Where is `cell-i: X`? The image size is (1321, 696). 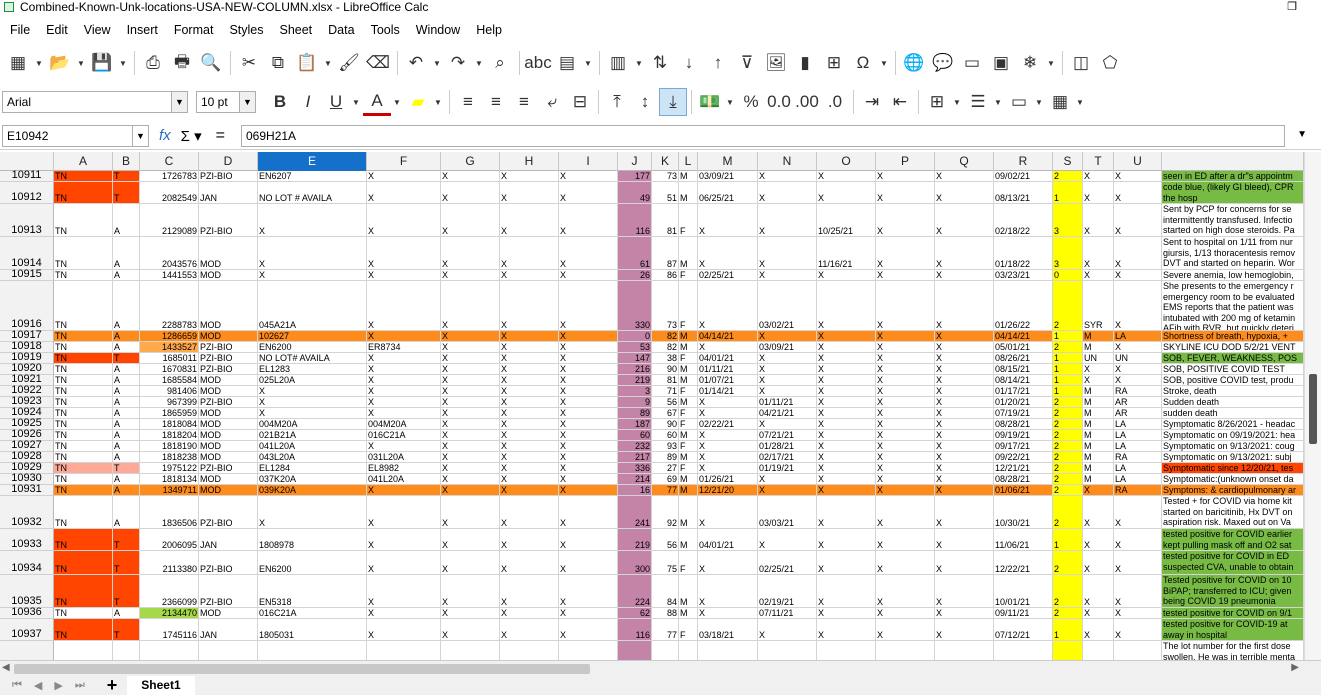 cell-i: X is located at coordinates (588, 336).